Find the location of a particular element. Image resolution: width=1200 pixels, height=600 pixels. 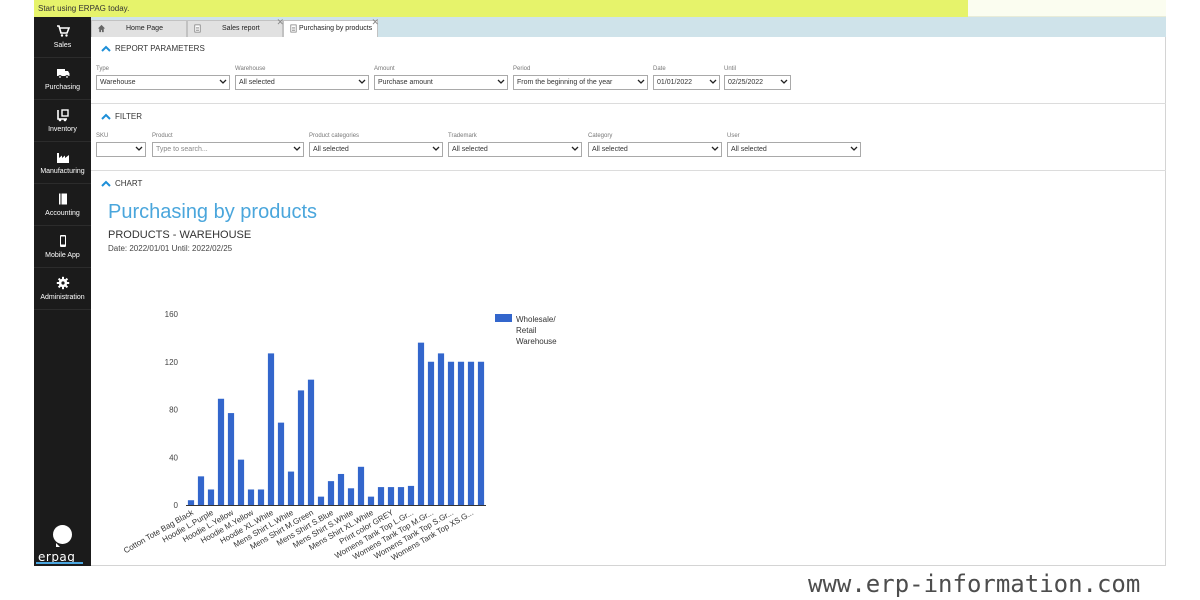

sidebar-item-purchasing: Purchasing is located at coordinates (62, 79).